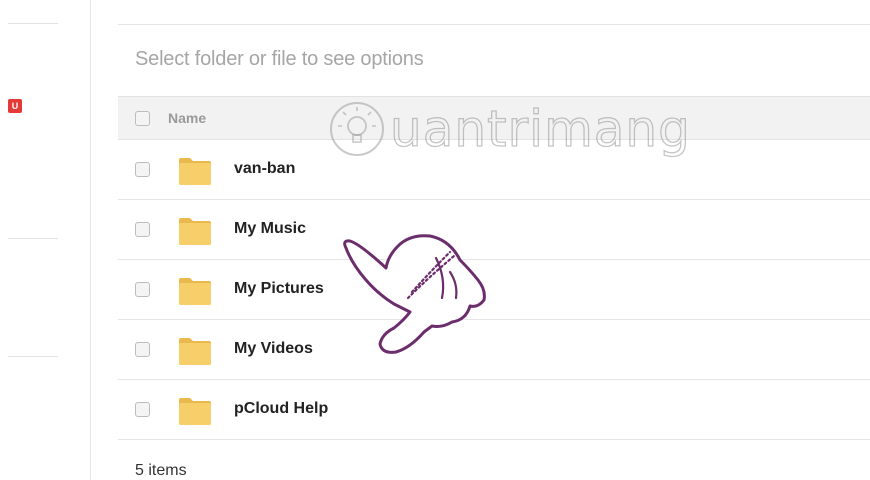 The image size is (870, 480). I want to click on divider, so click(494, 24).